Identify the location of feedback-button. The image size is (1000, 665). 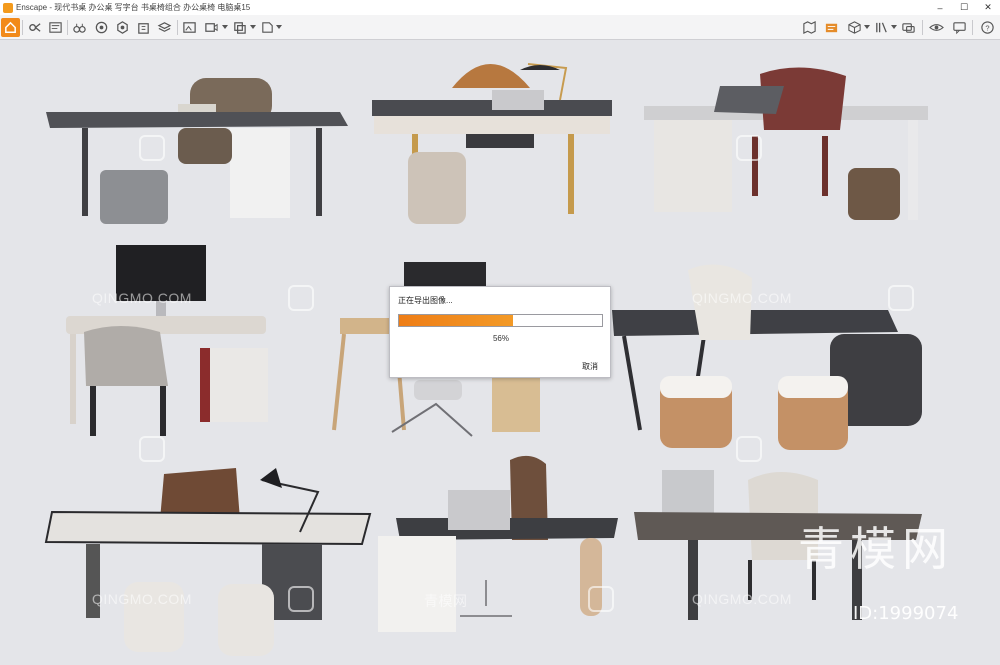
(959, 27).